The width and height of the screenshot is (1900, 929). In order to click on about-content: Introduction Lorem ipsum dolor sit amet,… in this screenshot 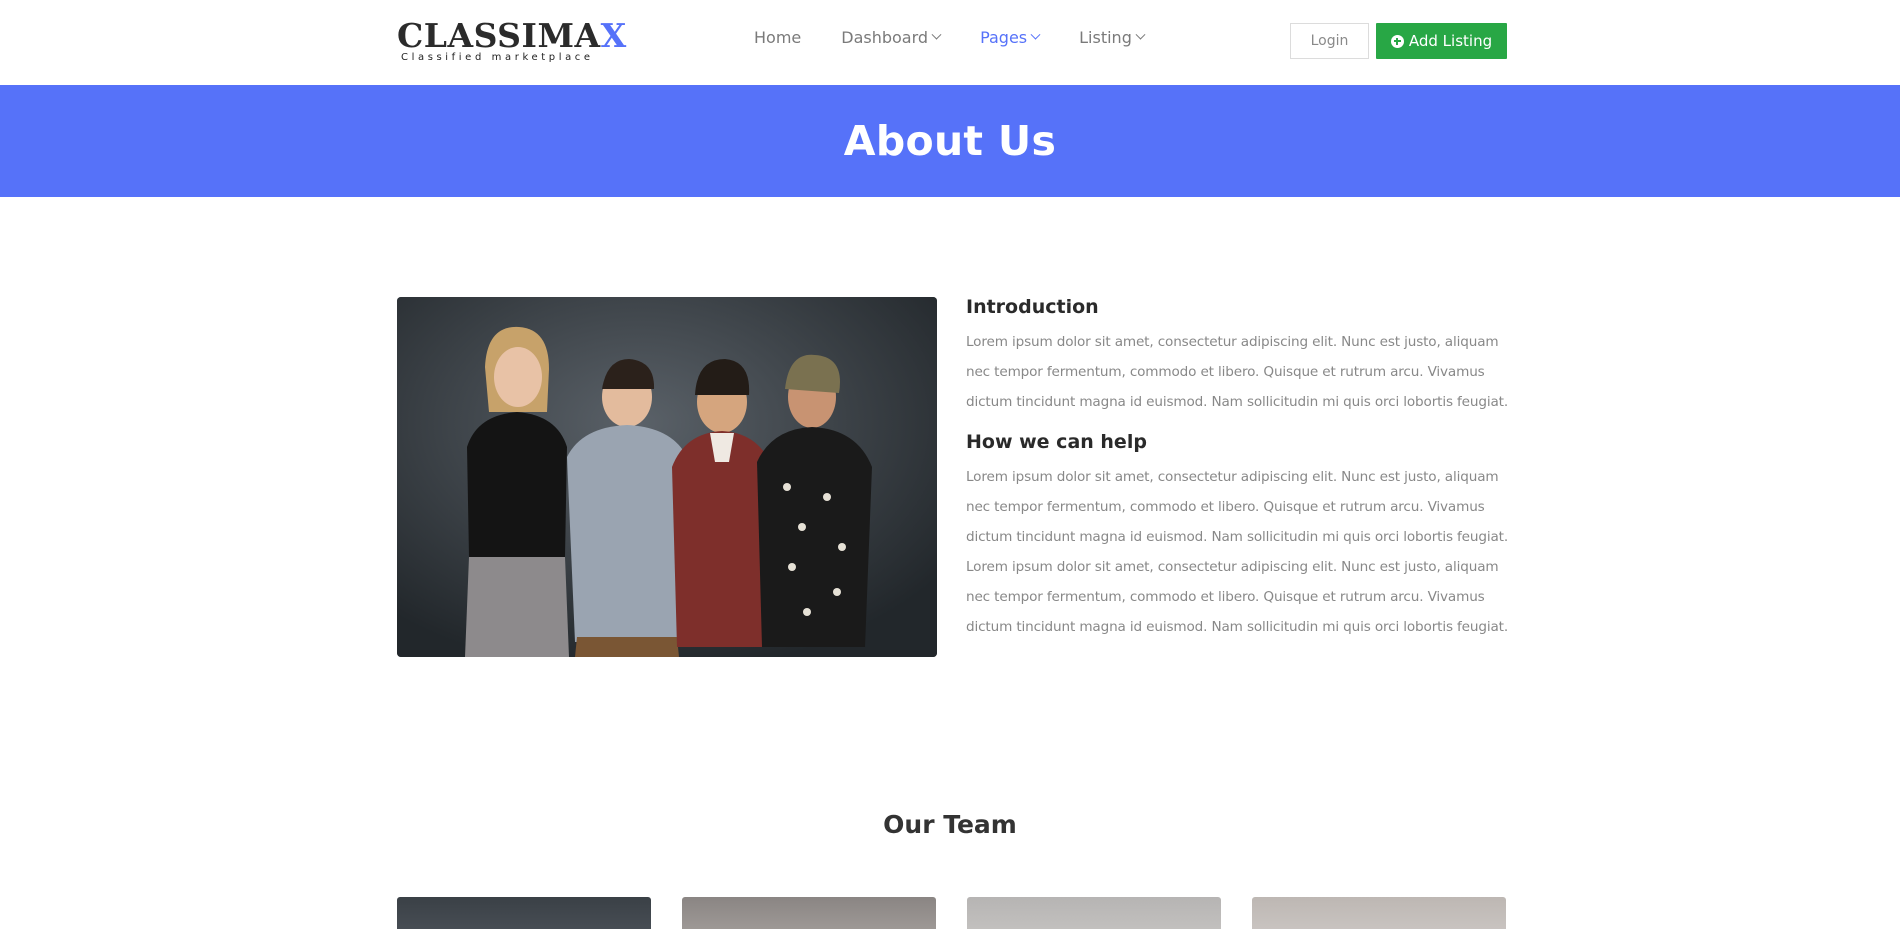, I will do `click(1238, 469)`.